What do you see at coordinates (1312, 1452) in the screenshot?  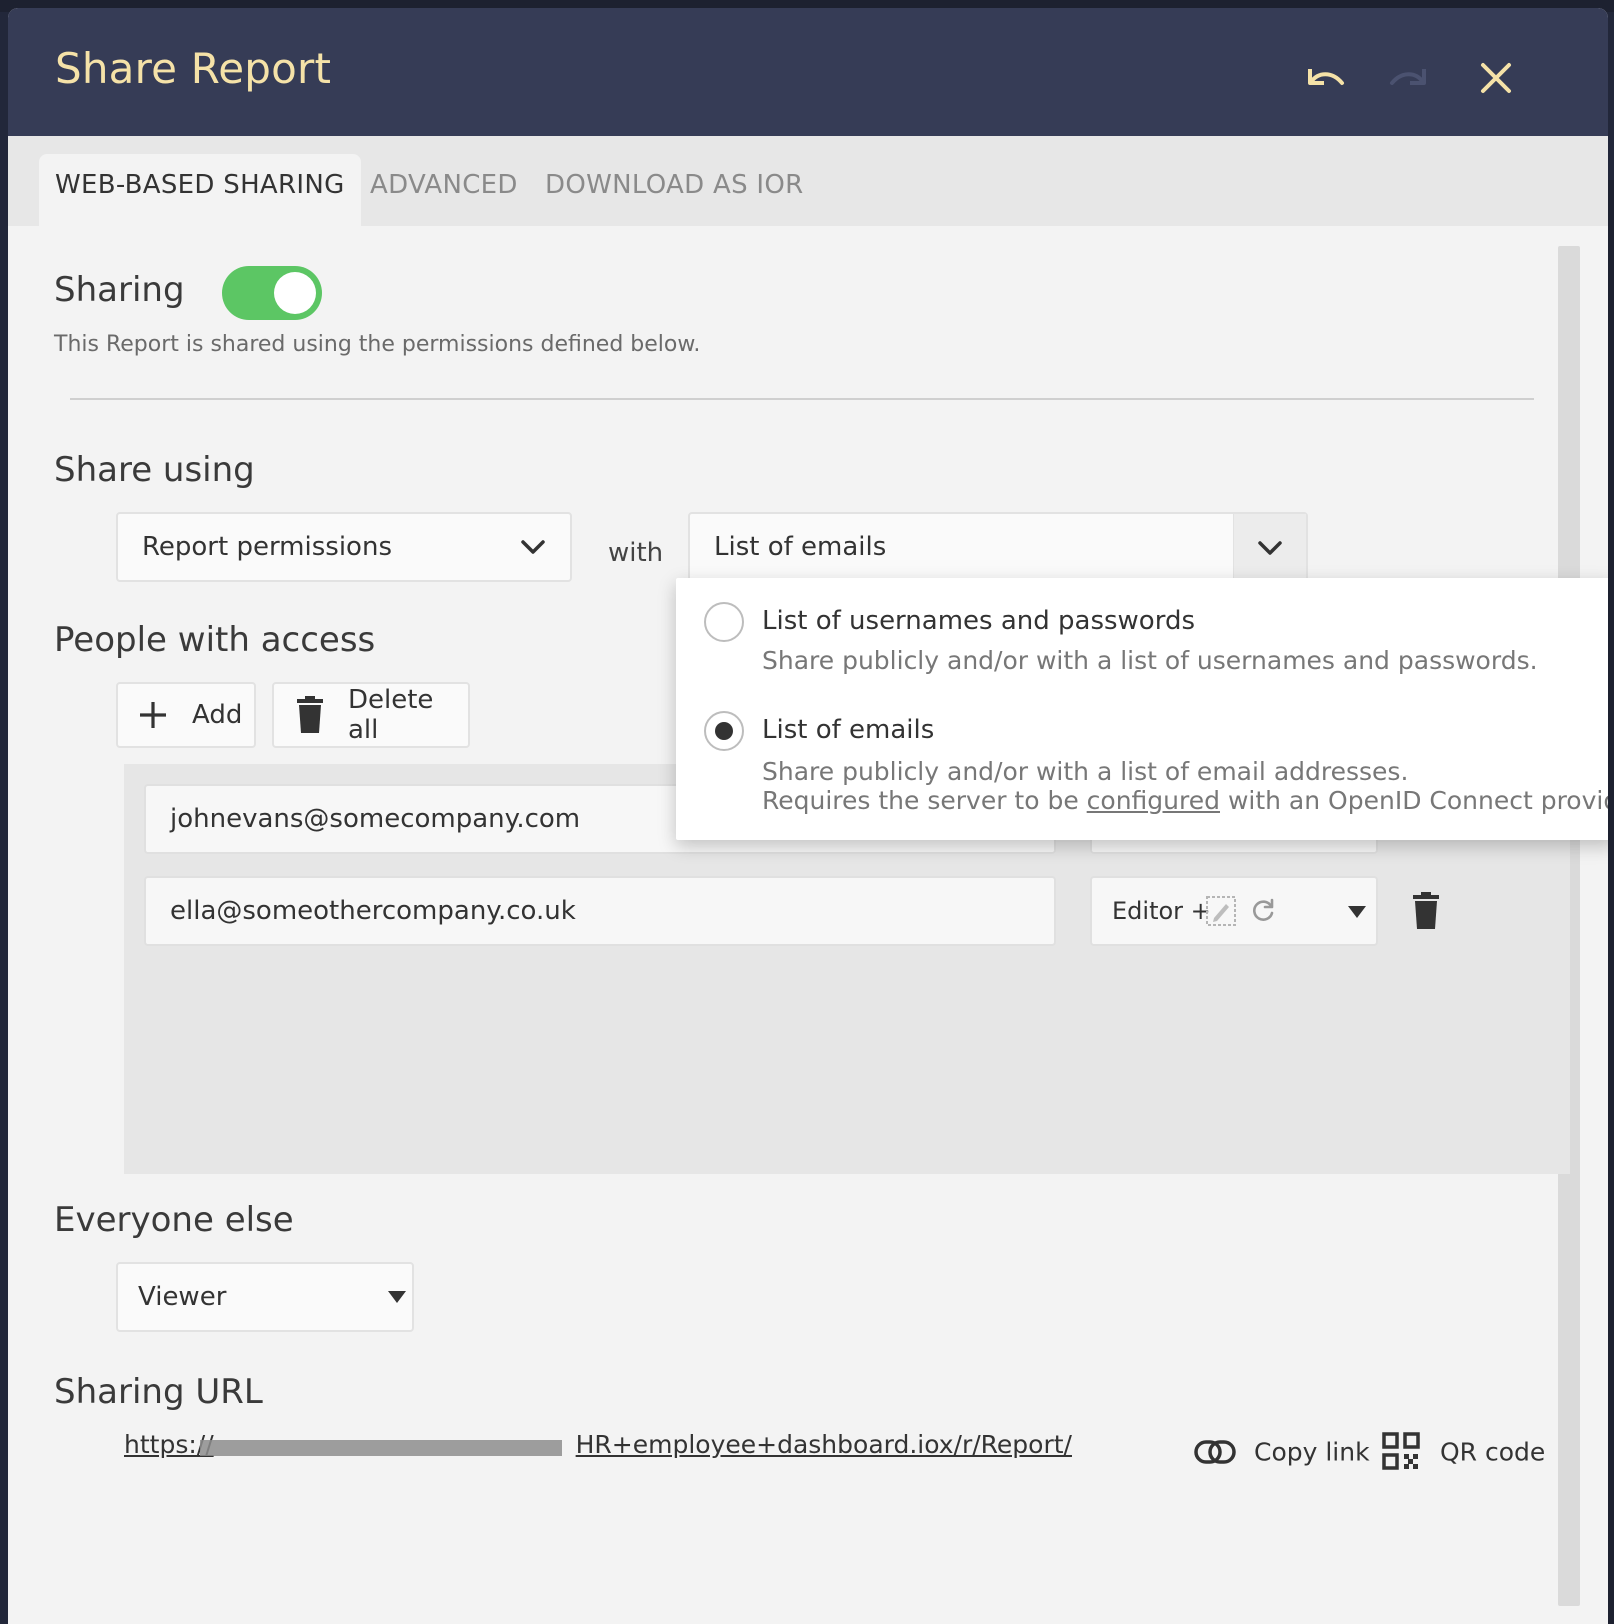 I see `copy-link-label: Copy link` at bounding box center [1312, 1452].